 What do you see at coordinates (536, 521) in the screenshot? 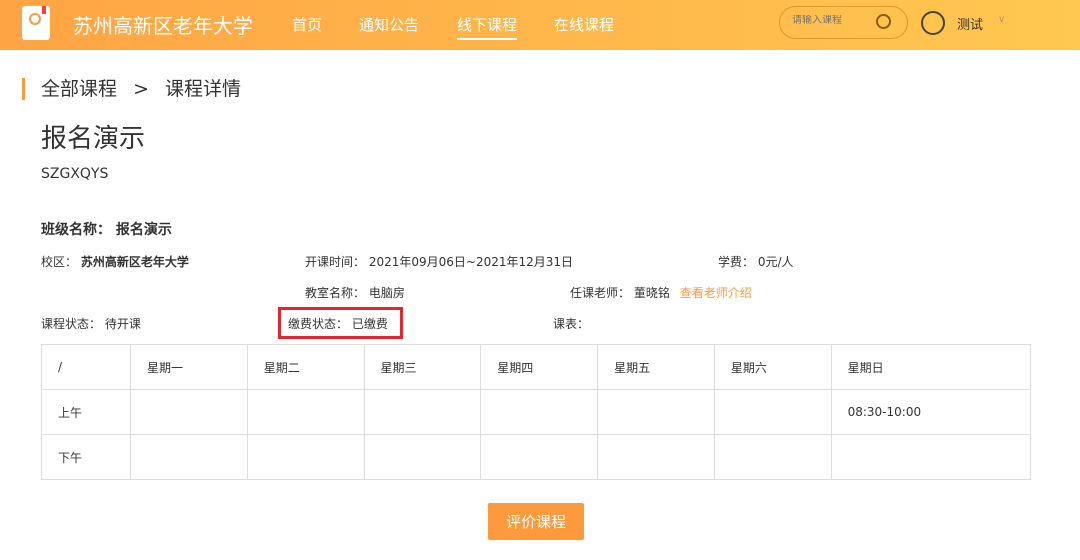
I see `rate-course-button: 评价课程` at bounding box center [536, 521].